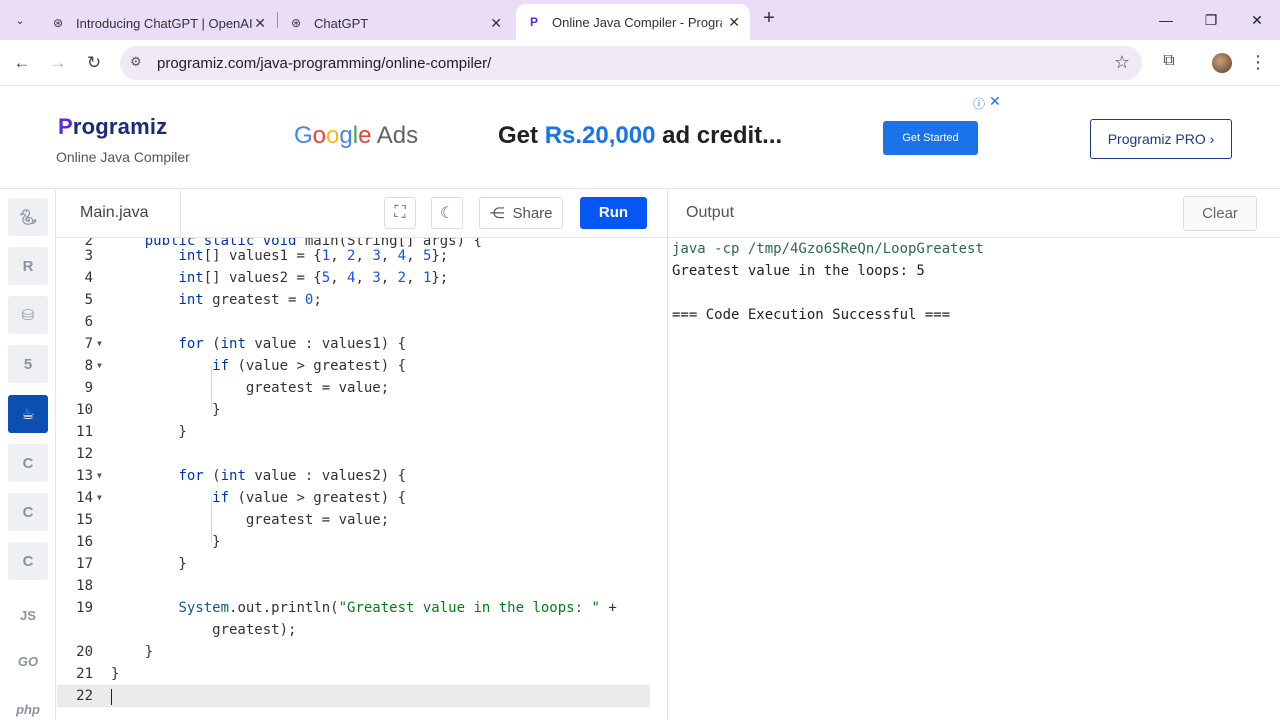 Image resolution: width=1280 pixels, height=728 pixels. I want to click on go-icon: GO, so click(28, 661).